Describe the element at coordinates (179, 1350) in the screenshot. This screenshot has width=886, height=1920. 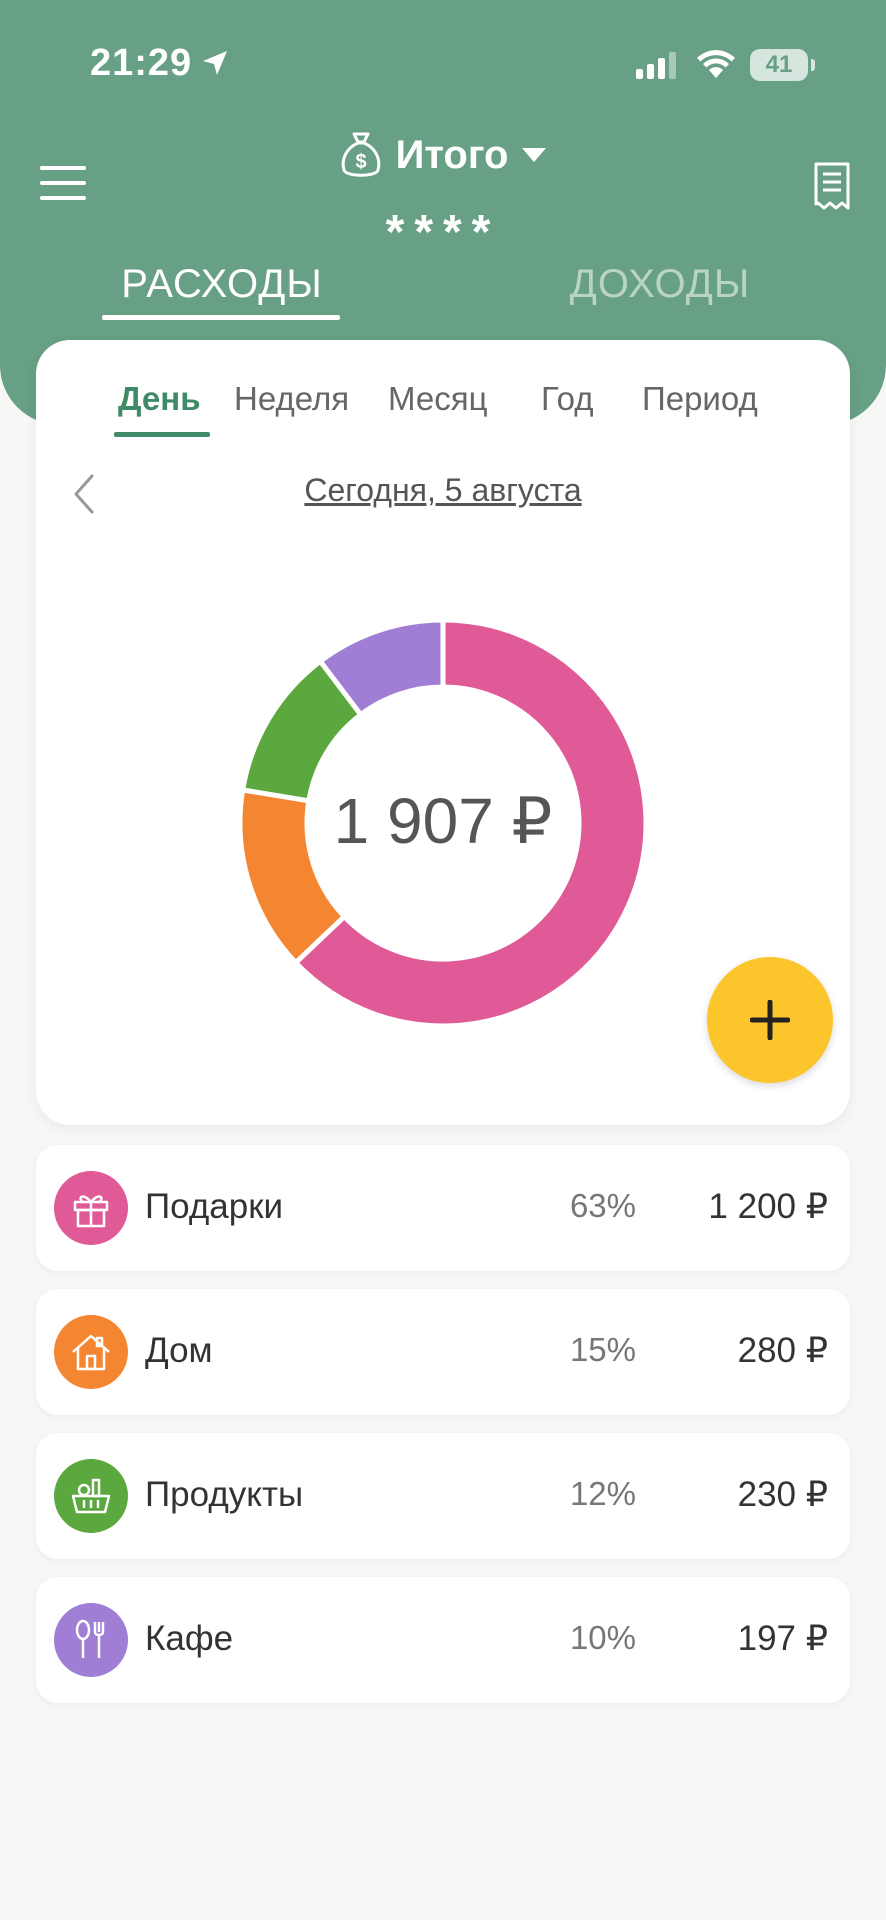
I see `category-name: Дом` at that location.